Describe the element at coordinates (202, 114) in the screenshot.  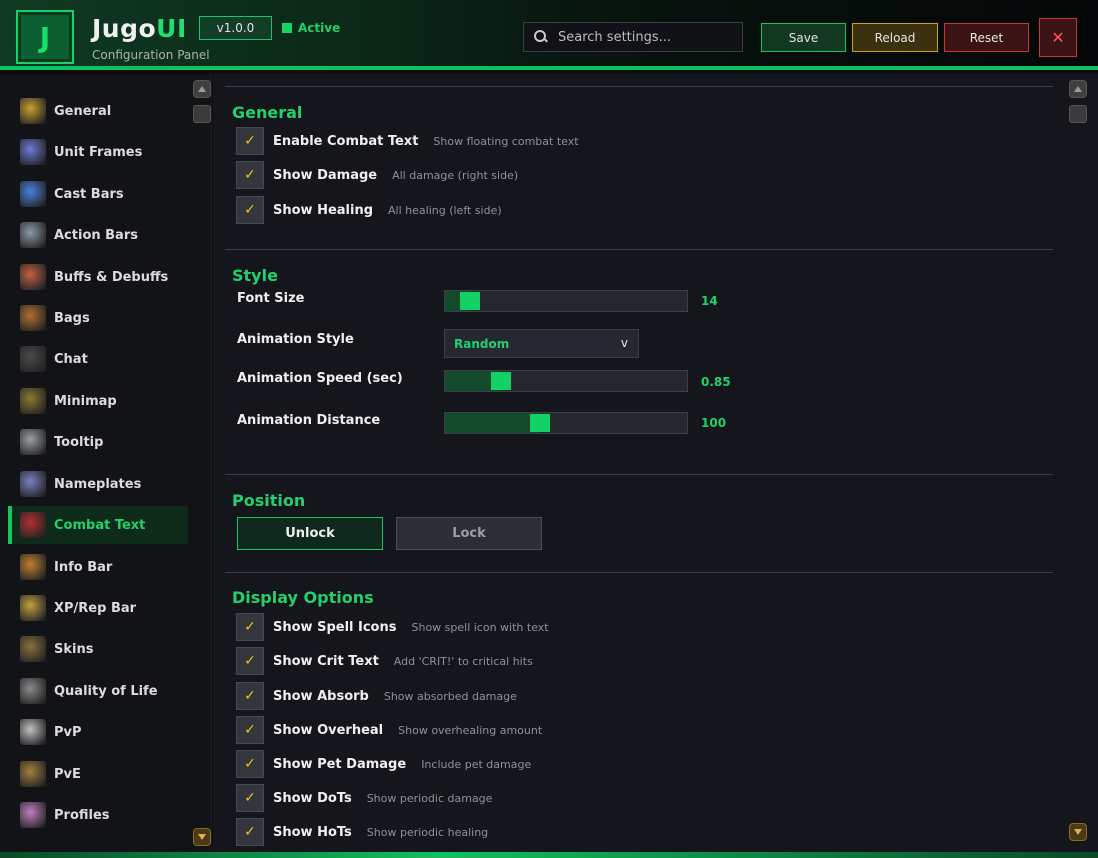
I see `sidebar-scroll-thumb` at that location.